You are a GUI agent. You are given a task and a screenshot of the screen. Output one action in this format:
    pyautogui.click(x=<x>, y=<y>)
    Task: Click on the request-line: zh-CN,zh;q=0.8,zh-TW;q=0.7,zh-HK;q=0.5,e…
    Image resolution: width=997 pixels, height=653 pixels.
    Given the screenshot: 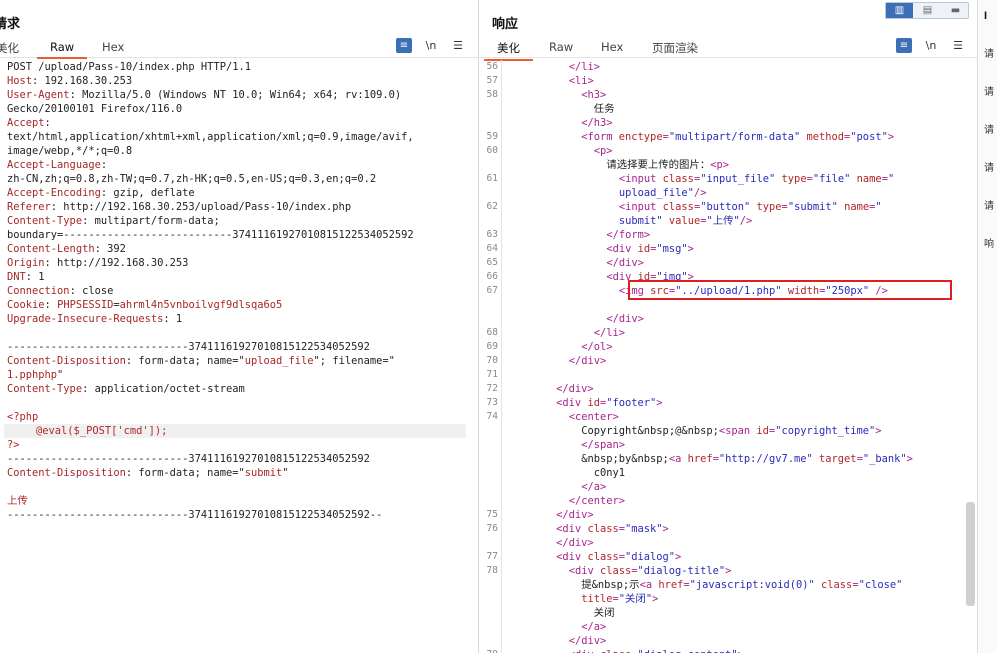 What is the action you would take?
    pyautogui.click(x=192, y=179)
    